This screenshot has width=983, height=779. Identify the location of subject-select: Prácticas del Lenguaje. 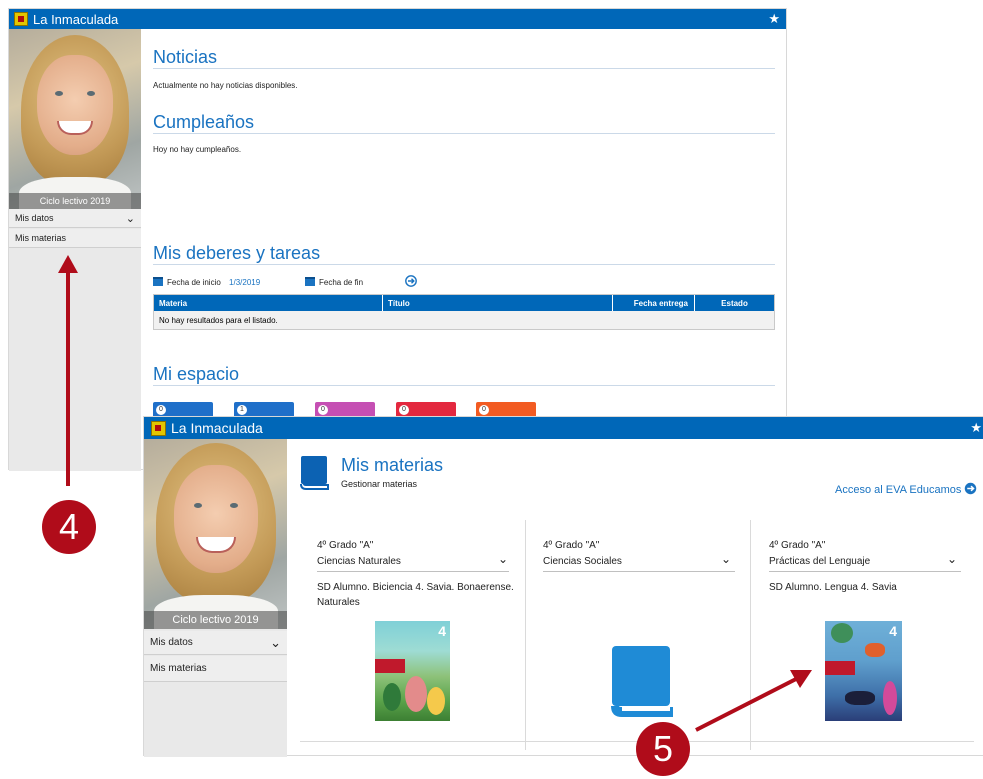
(819, 561).